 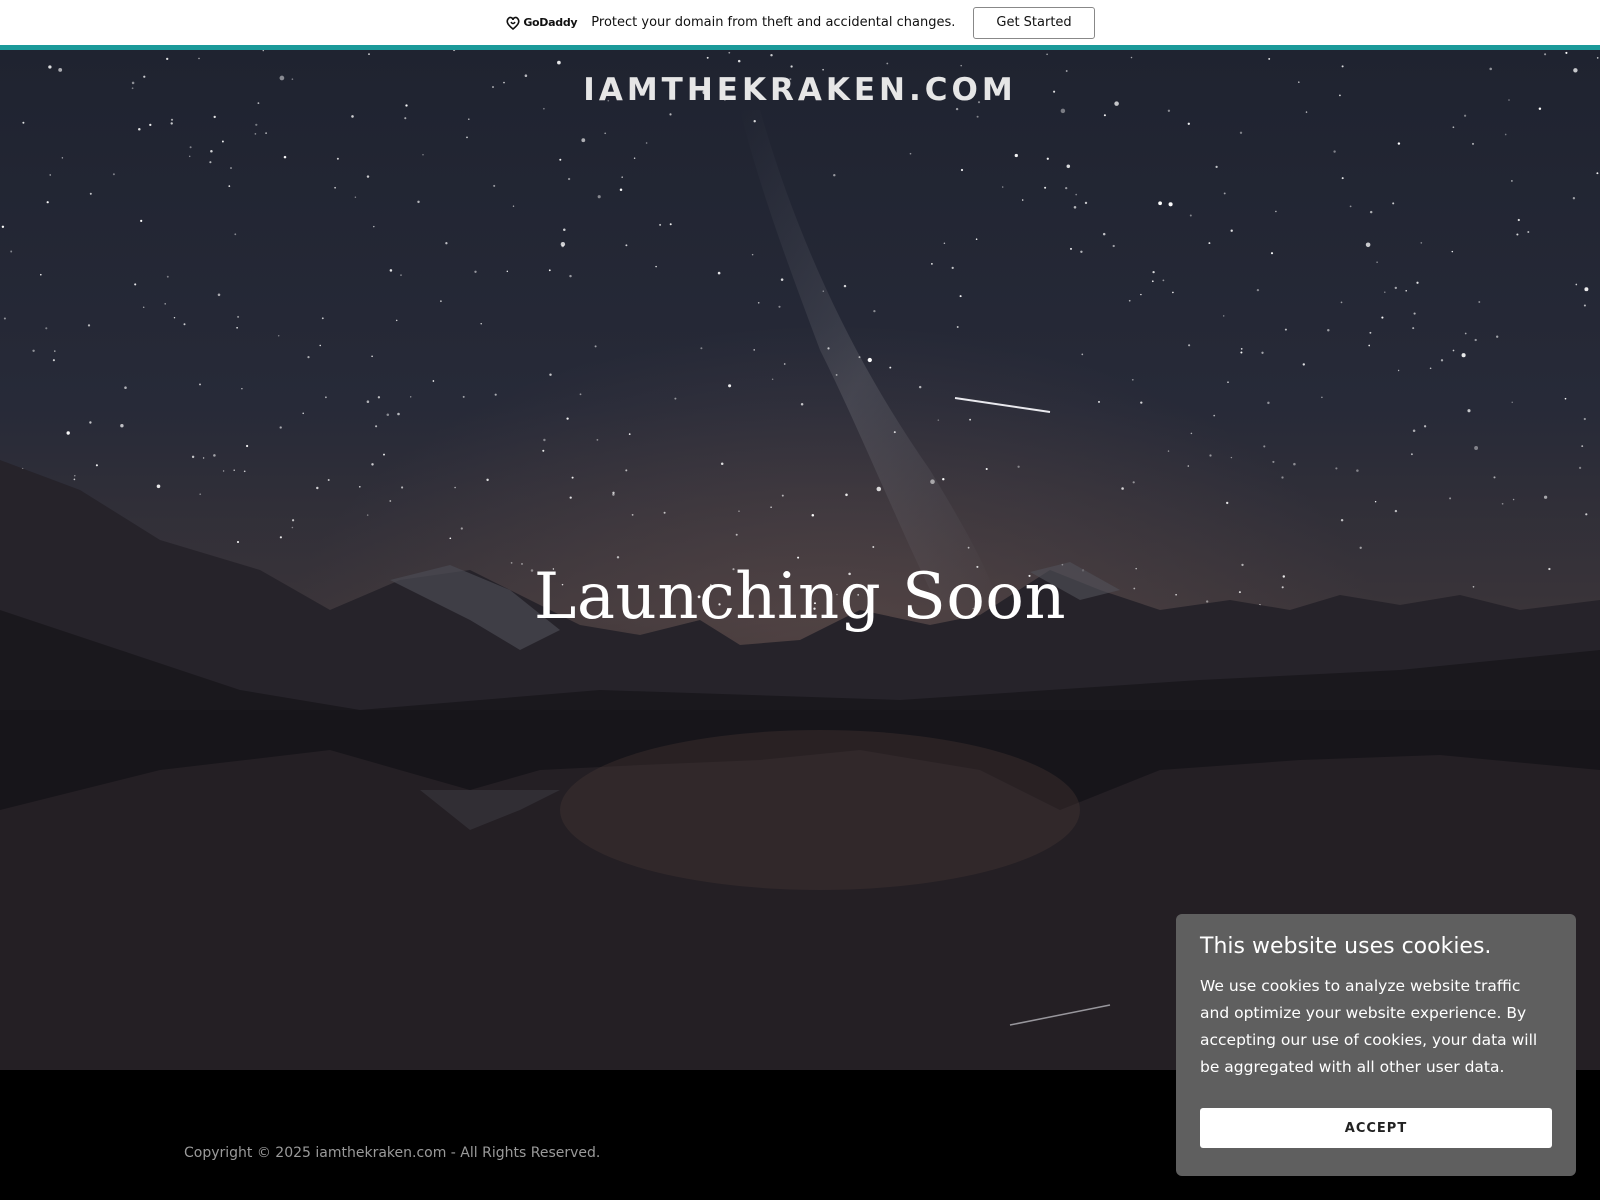 What do you see at coordinates (1346, 946) in the screenshot?
I see `cookie-banner-title: This website uses cookies.` at bounding box center [1346, 946].